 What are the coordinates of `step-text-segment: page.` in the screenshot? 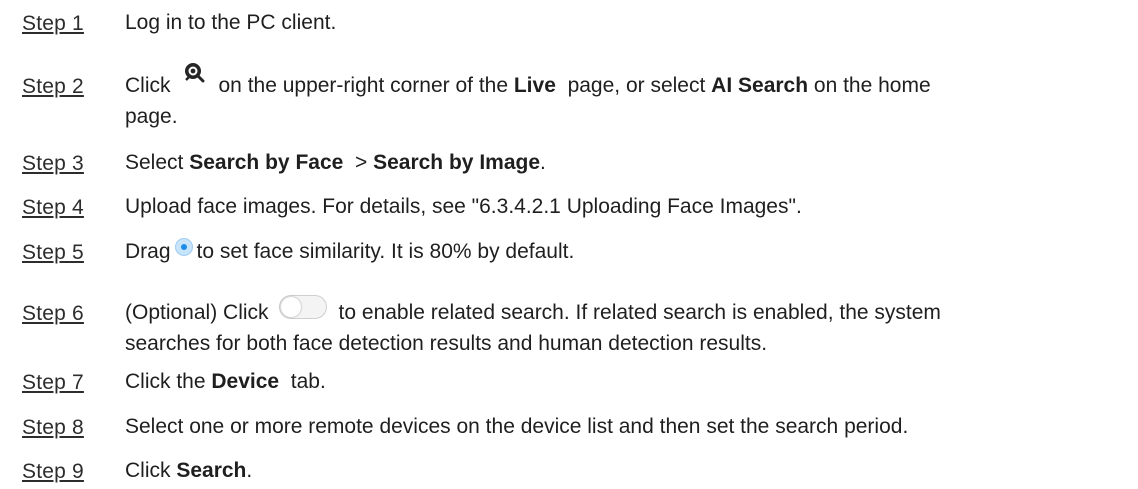 It's located at (151, 116).